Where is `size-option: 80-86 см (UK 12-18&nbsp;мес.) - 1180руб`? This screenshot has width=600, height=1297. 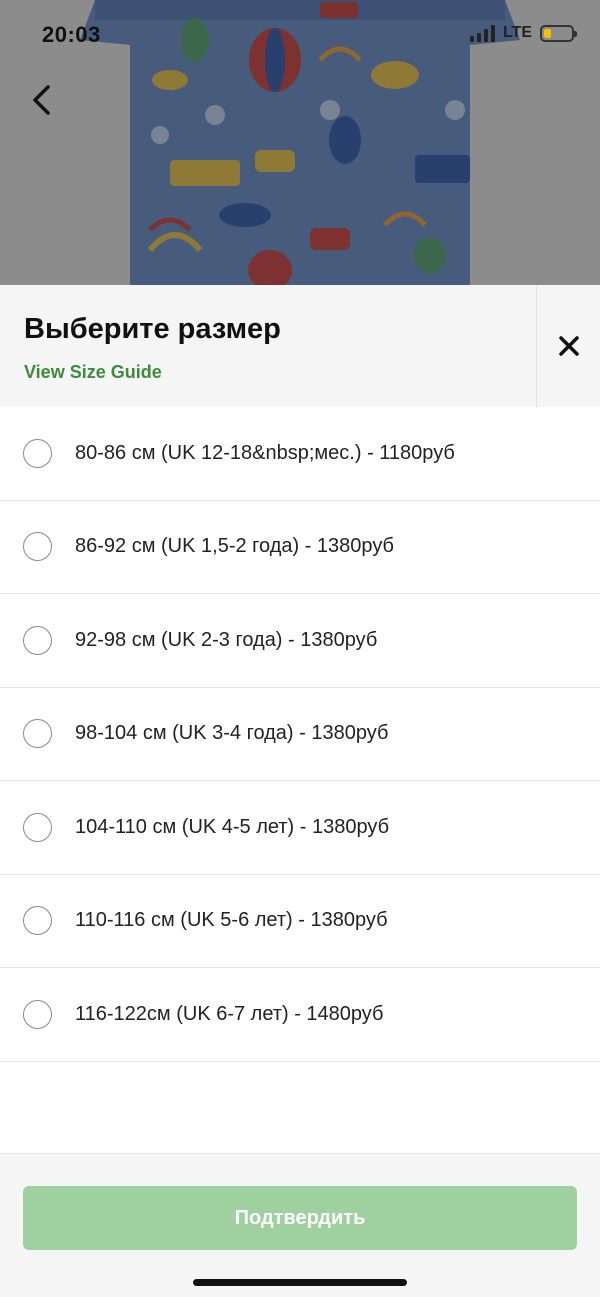 size-option: 80-86 см (UK 12-18&nbsp;мес.) - 1180руб is located at coordinates (300, 454).